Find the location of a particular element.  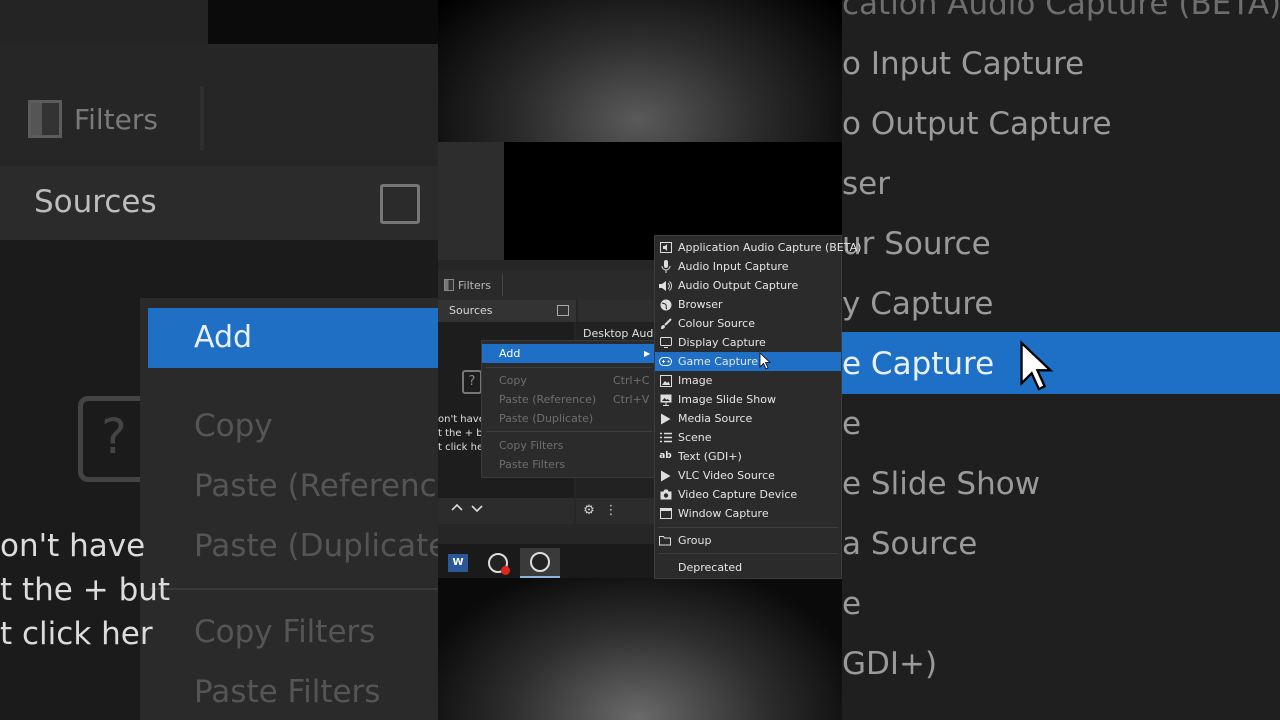

question-icon: ? is located at coordinates (472, 382).